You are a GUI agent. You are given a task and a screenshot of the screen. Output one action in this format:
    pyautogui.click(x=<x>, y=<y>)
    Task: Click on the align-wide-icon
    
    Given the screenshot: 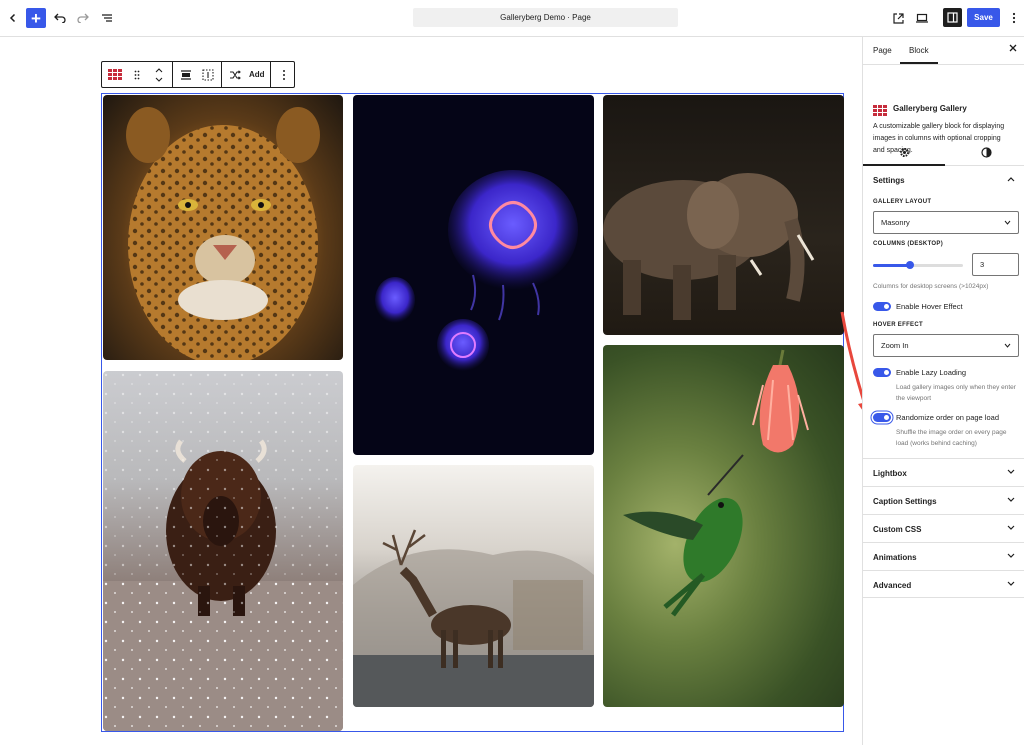 What is the action you would take?
    pyautogui.click(x=186, y=75)
    